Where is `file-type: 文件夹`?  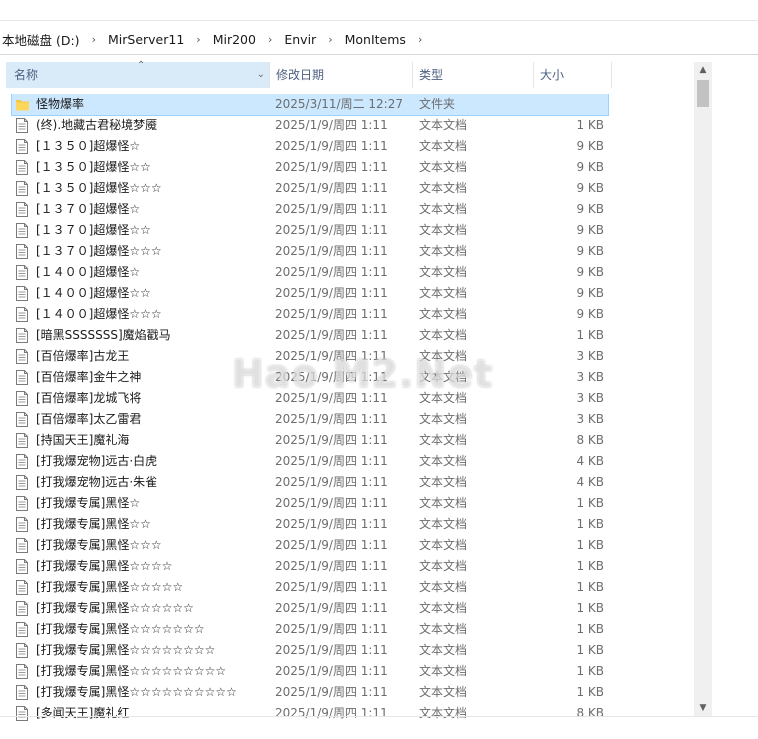
file-type: 文件夹 is located at coordinates (437, 104).